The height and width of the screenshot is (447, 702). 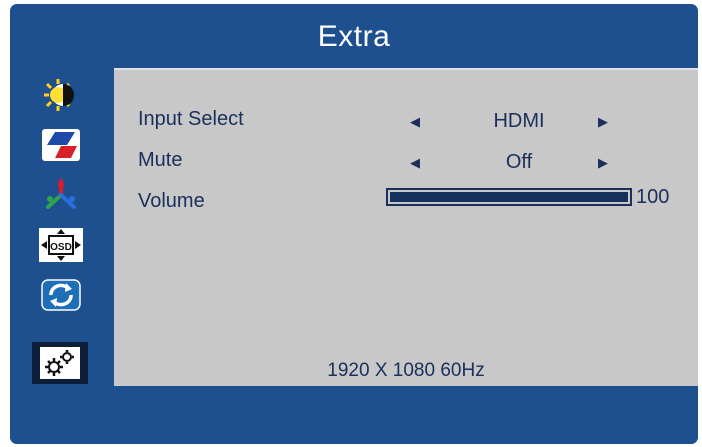 I want to click on sidebar-item-reset, so click(x=61, y=295).